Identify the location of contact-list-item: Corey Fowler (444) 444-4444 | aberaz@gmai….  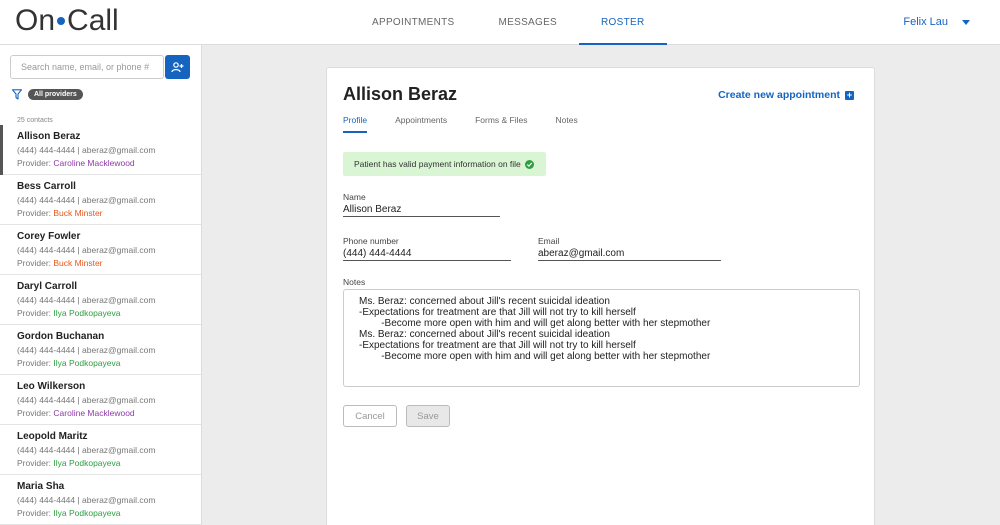
(100, 250).